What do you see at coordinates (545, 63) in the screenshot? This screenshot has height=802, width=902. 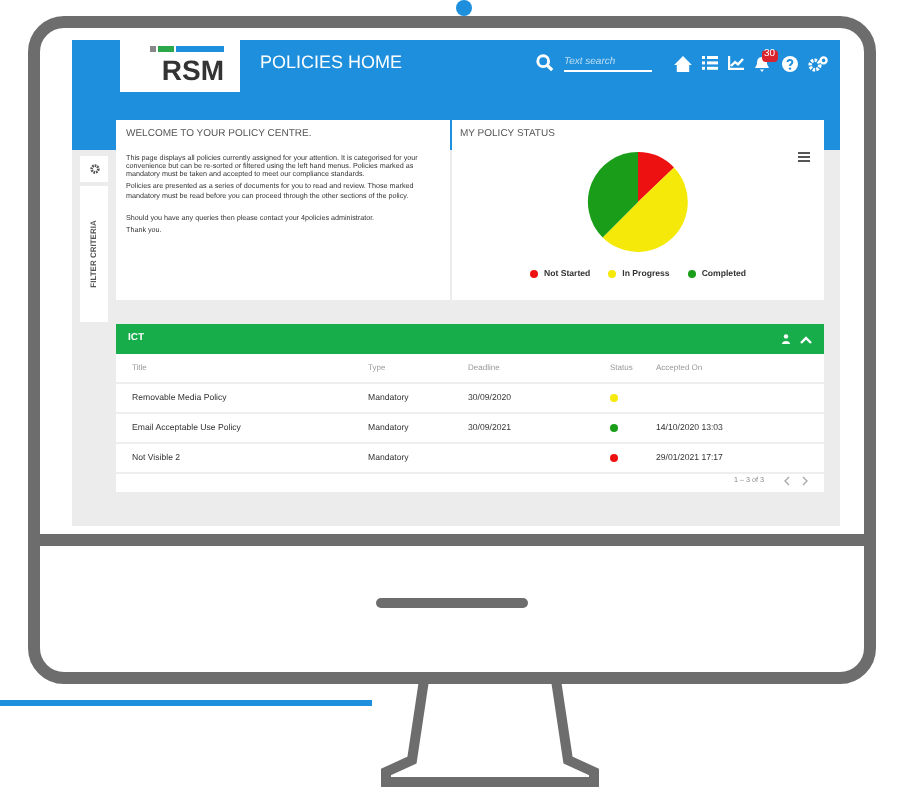 I see `search-icon` at bounding box center [545, 63].